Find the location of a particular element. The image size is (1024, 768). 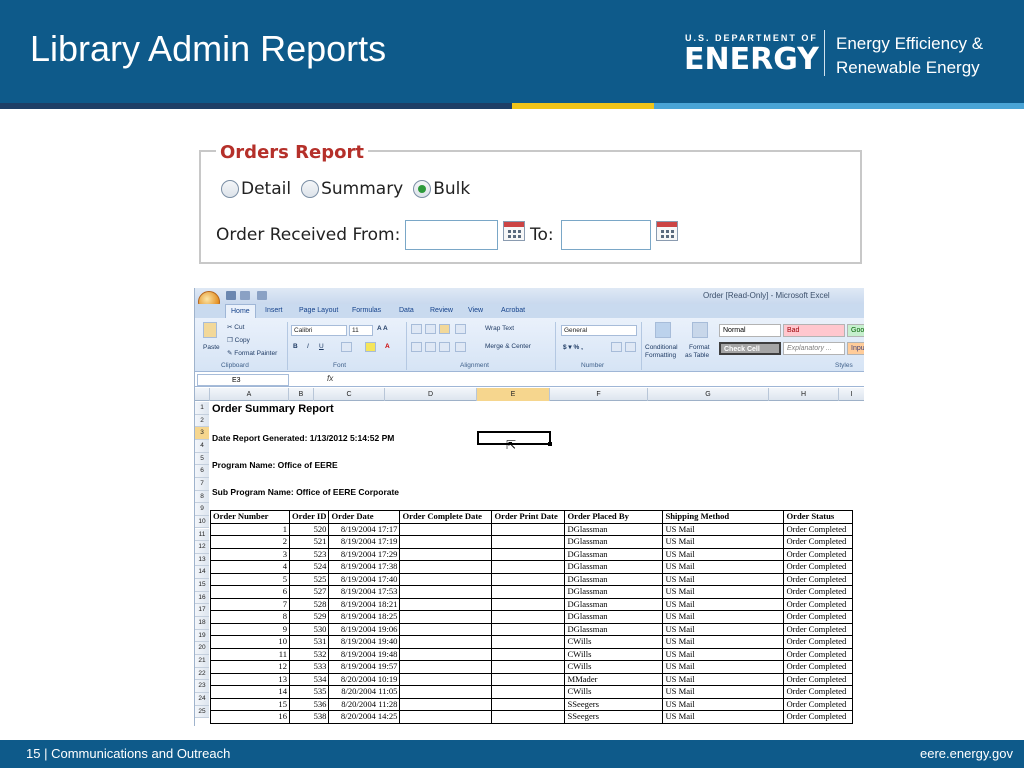

row-header: 1 is located at coordinates (202, 408).